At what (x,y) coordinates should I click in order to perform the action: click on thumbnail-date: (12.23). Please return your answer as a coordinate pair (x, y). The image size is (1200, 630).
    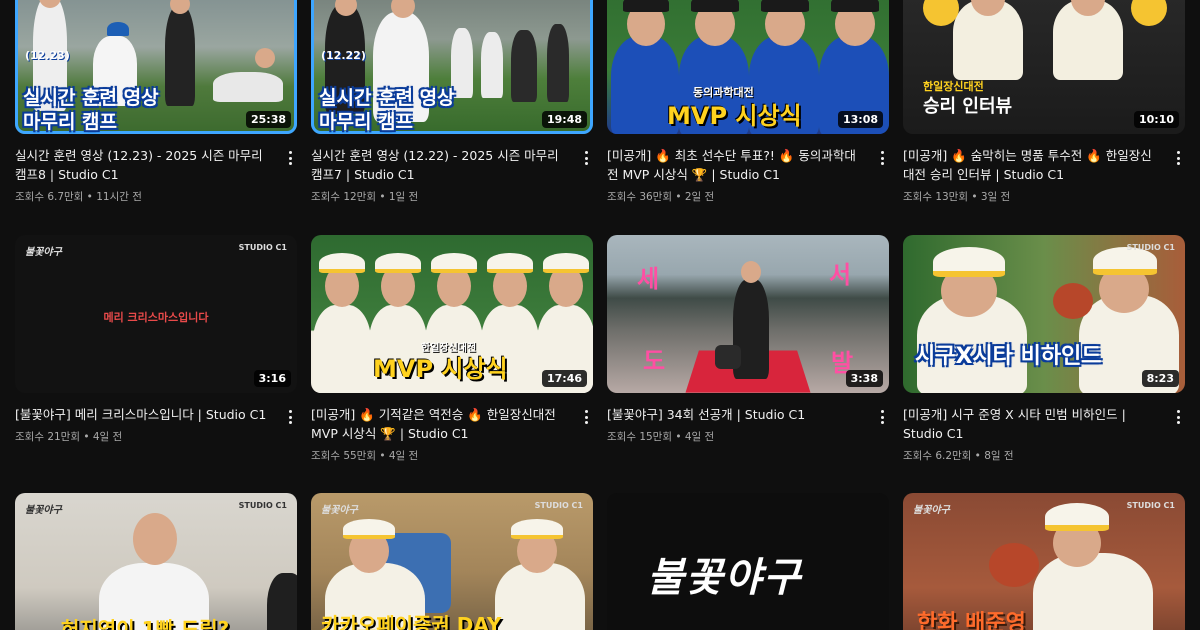
    Looking at the image, I should click on (47, 55).